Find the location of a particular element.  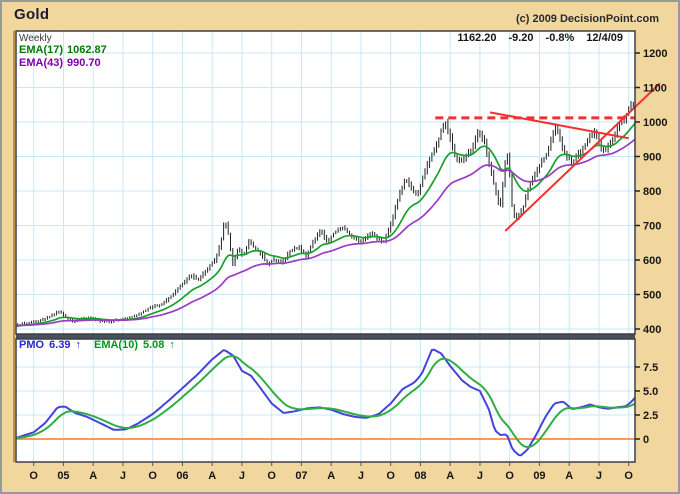

chart-title: Gold is located at coordinates (32, 14).